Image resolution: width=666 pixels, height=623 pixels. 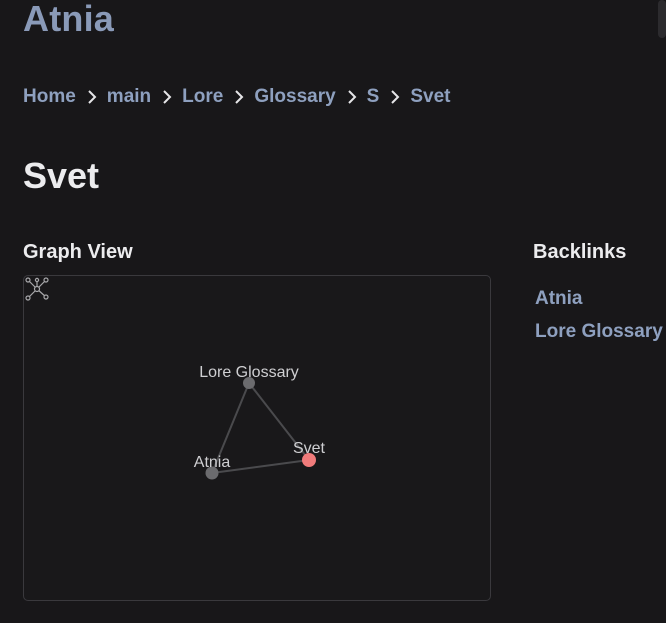 I want to click on global-graph-icon, so click(x=37, y=289).